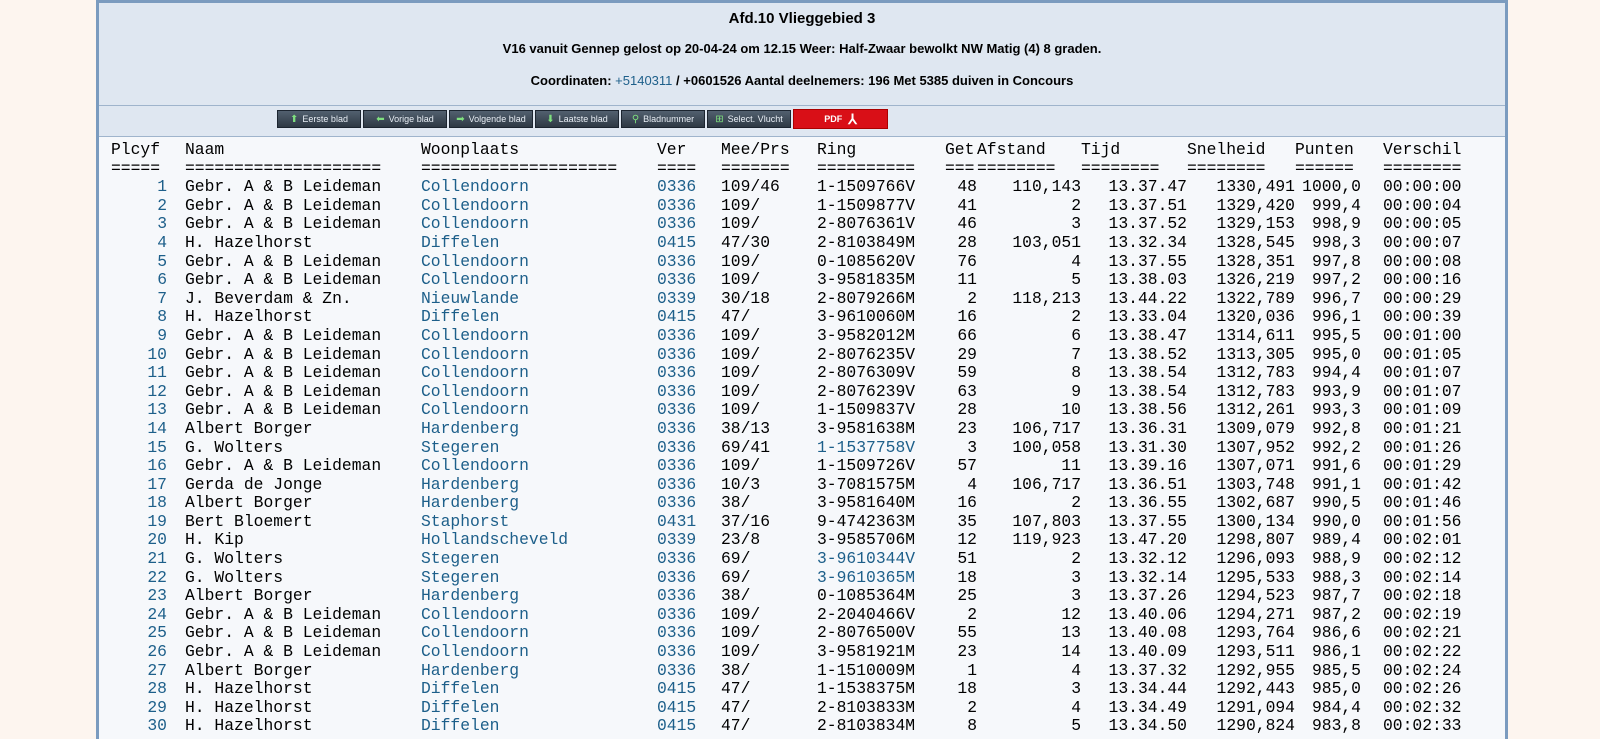  What do you see at coordinates (139, 559) in the screenshot?
I see `cell-plcyf: 21` at bounding box center [139, 559].